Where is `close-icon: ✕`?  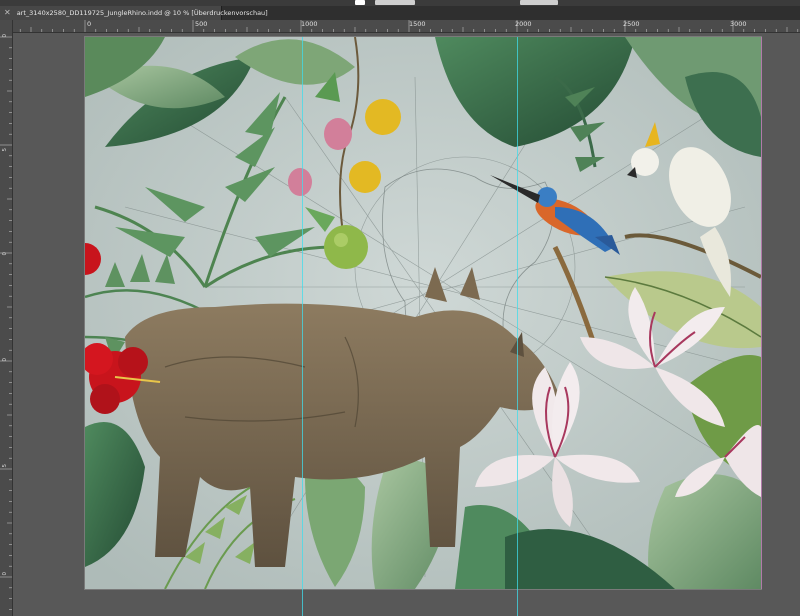 close-icon: ✕ is located at coordinates (7, 13).